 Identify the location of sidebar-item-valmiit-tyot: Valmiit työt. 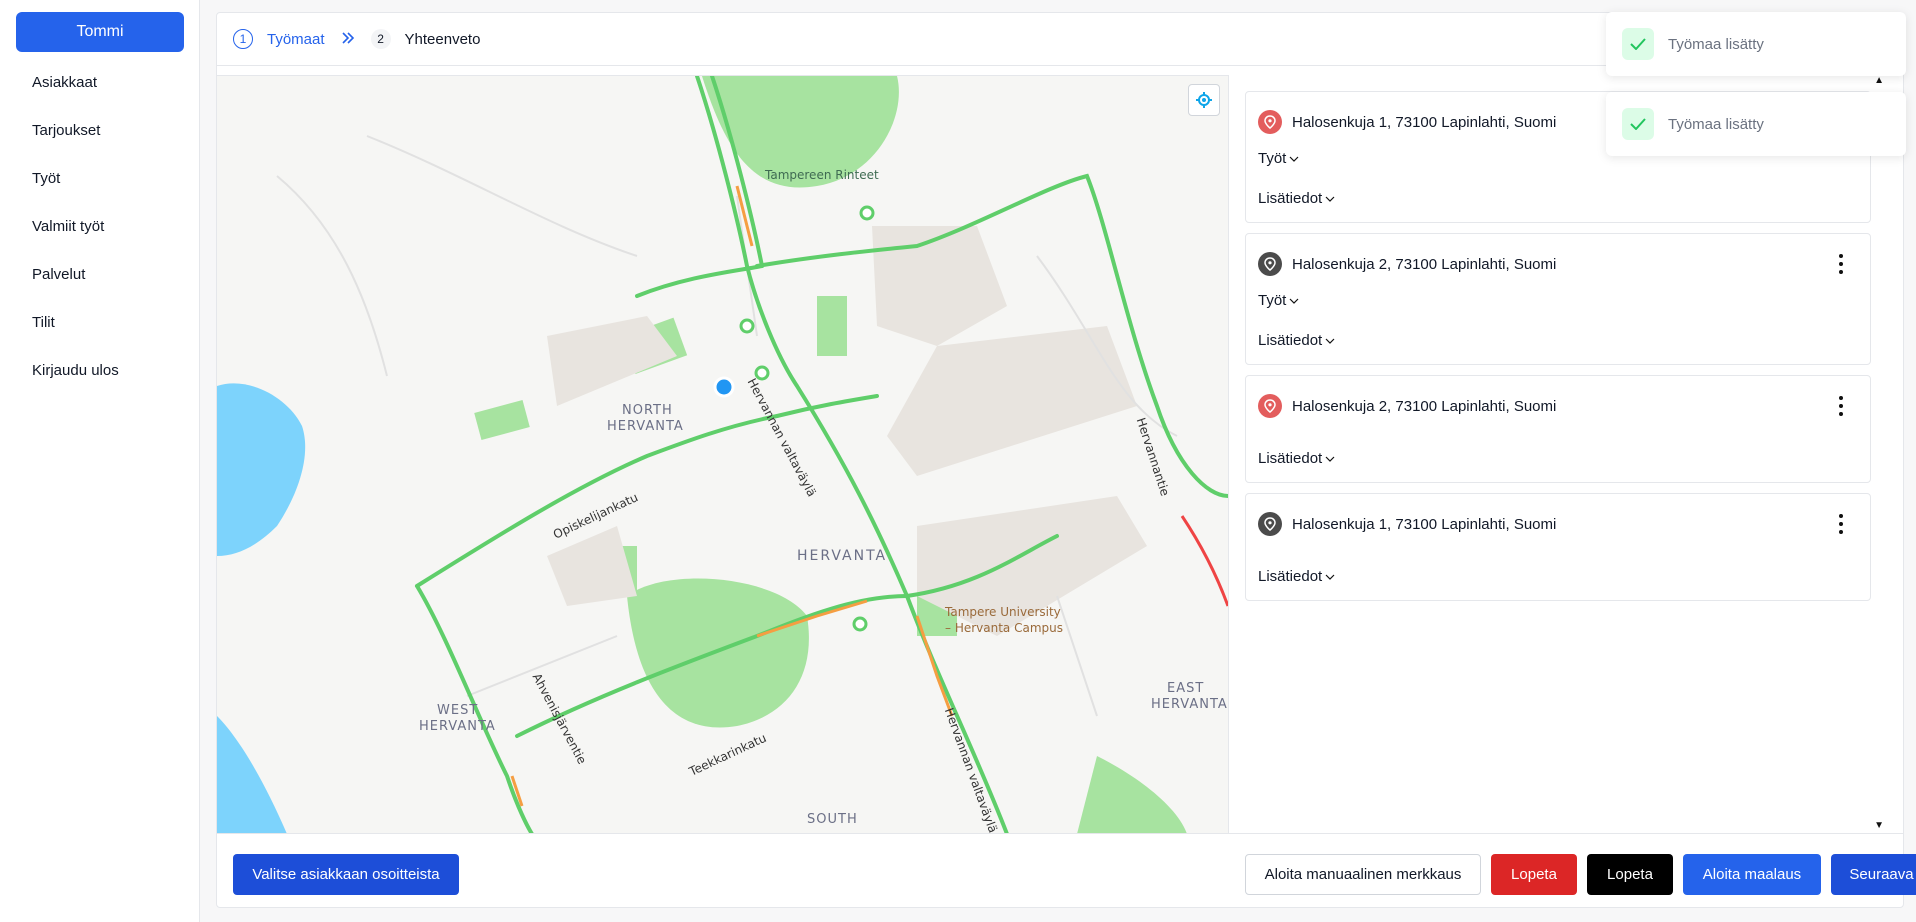
(68, 226).